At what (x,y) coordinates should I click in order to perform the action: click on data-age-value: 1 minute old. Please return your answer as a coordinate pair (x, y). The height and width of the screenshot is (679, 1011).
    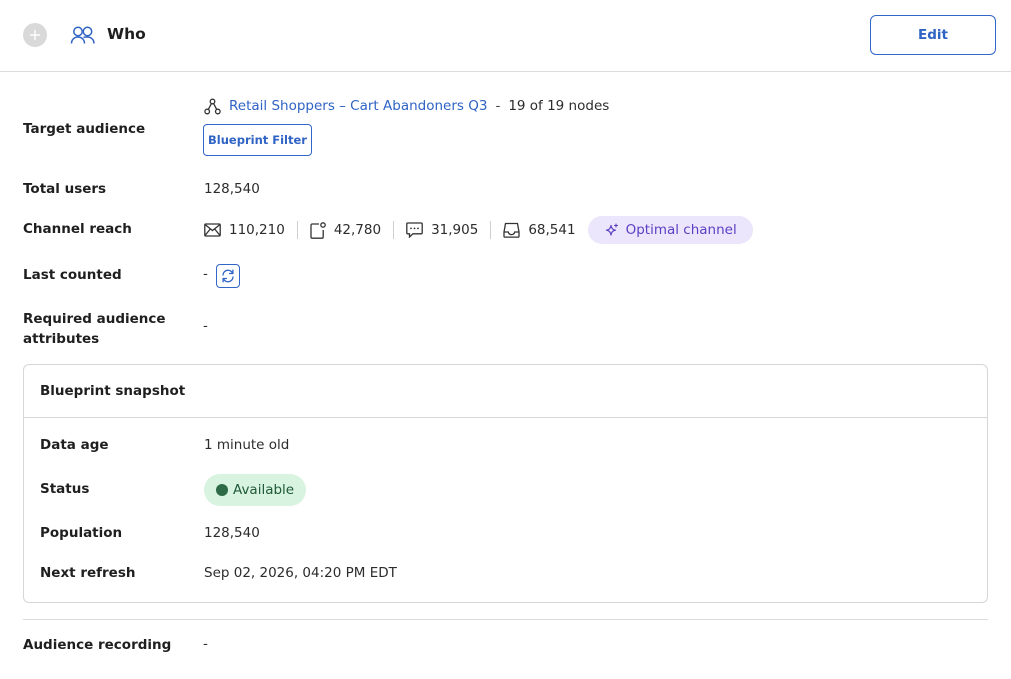
    Looking at the image, I should click on (247, 445).